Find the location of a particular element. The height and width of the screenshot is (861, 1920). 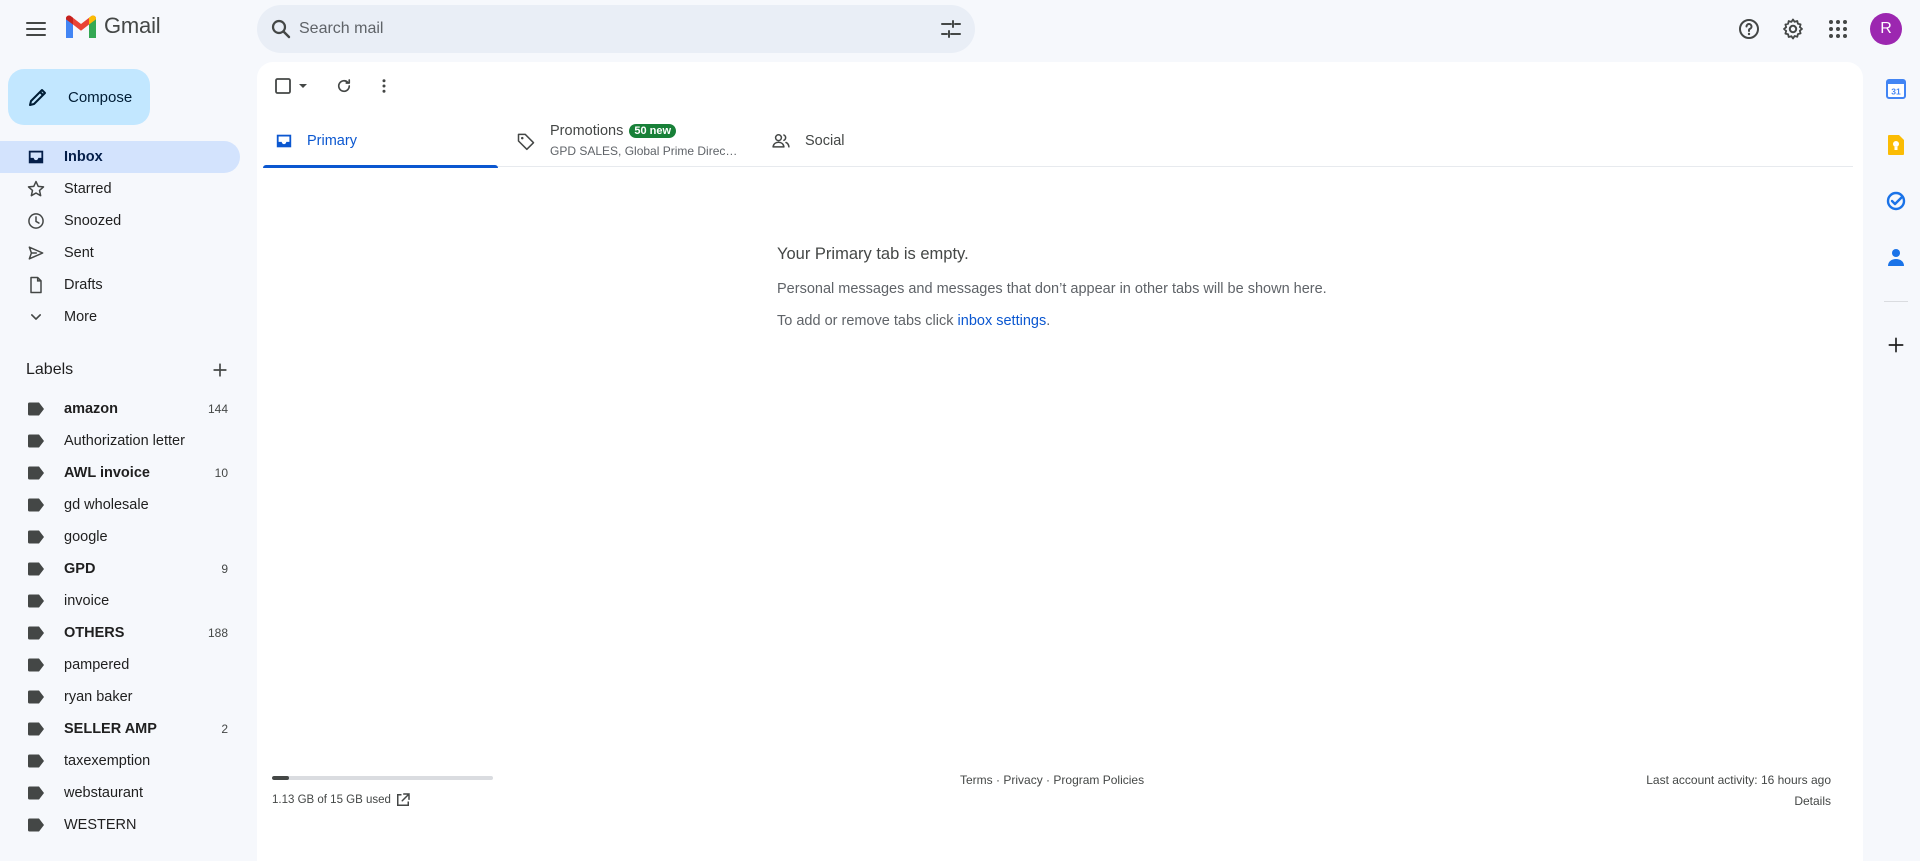

contacts-icon is located at coordinates (1896, 257).